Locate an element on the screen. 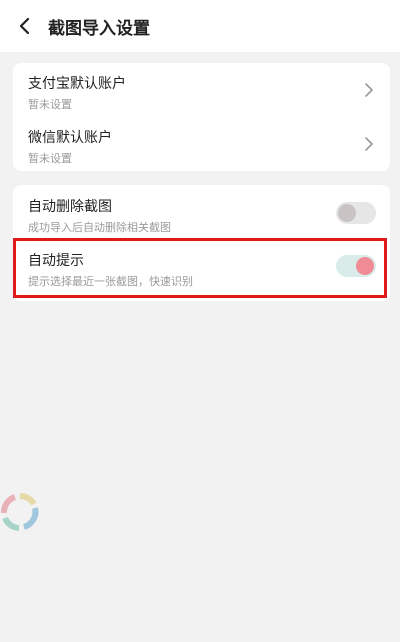 Image resolution: width=400 pixels, height=642 pixels. loading-spinner-icon is located at coordinates (20, 511).